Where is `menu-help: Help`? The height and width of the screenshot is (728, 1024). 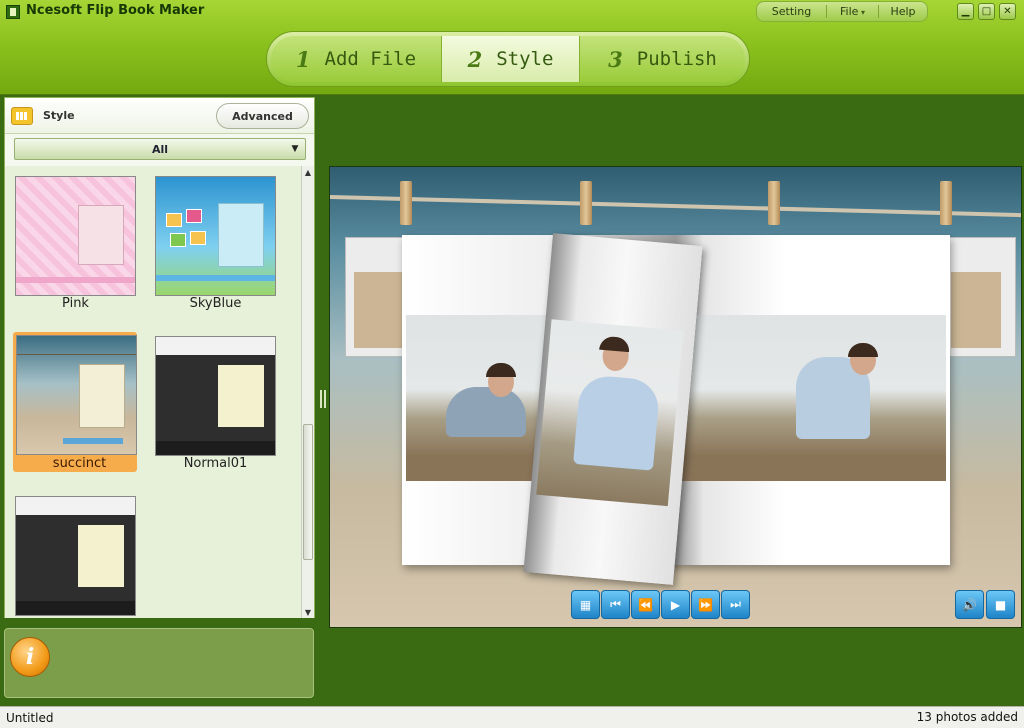 menu-help: Help is located at coordinates (903, 11).